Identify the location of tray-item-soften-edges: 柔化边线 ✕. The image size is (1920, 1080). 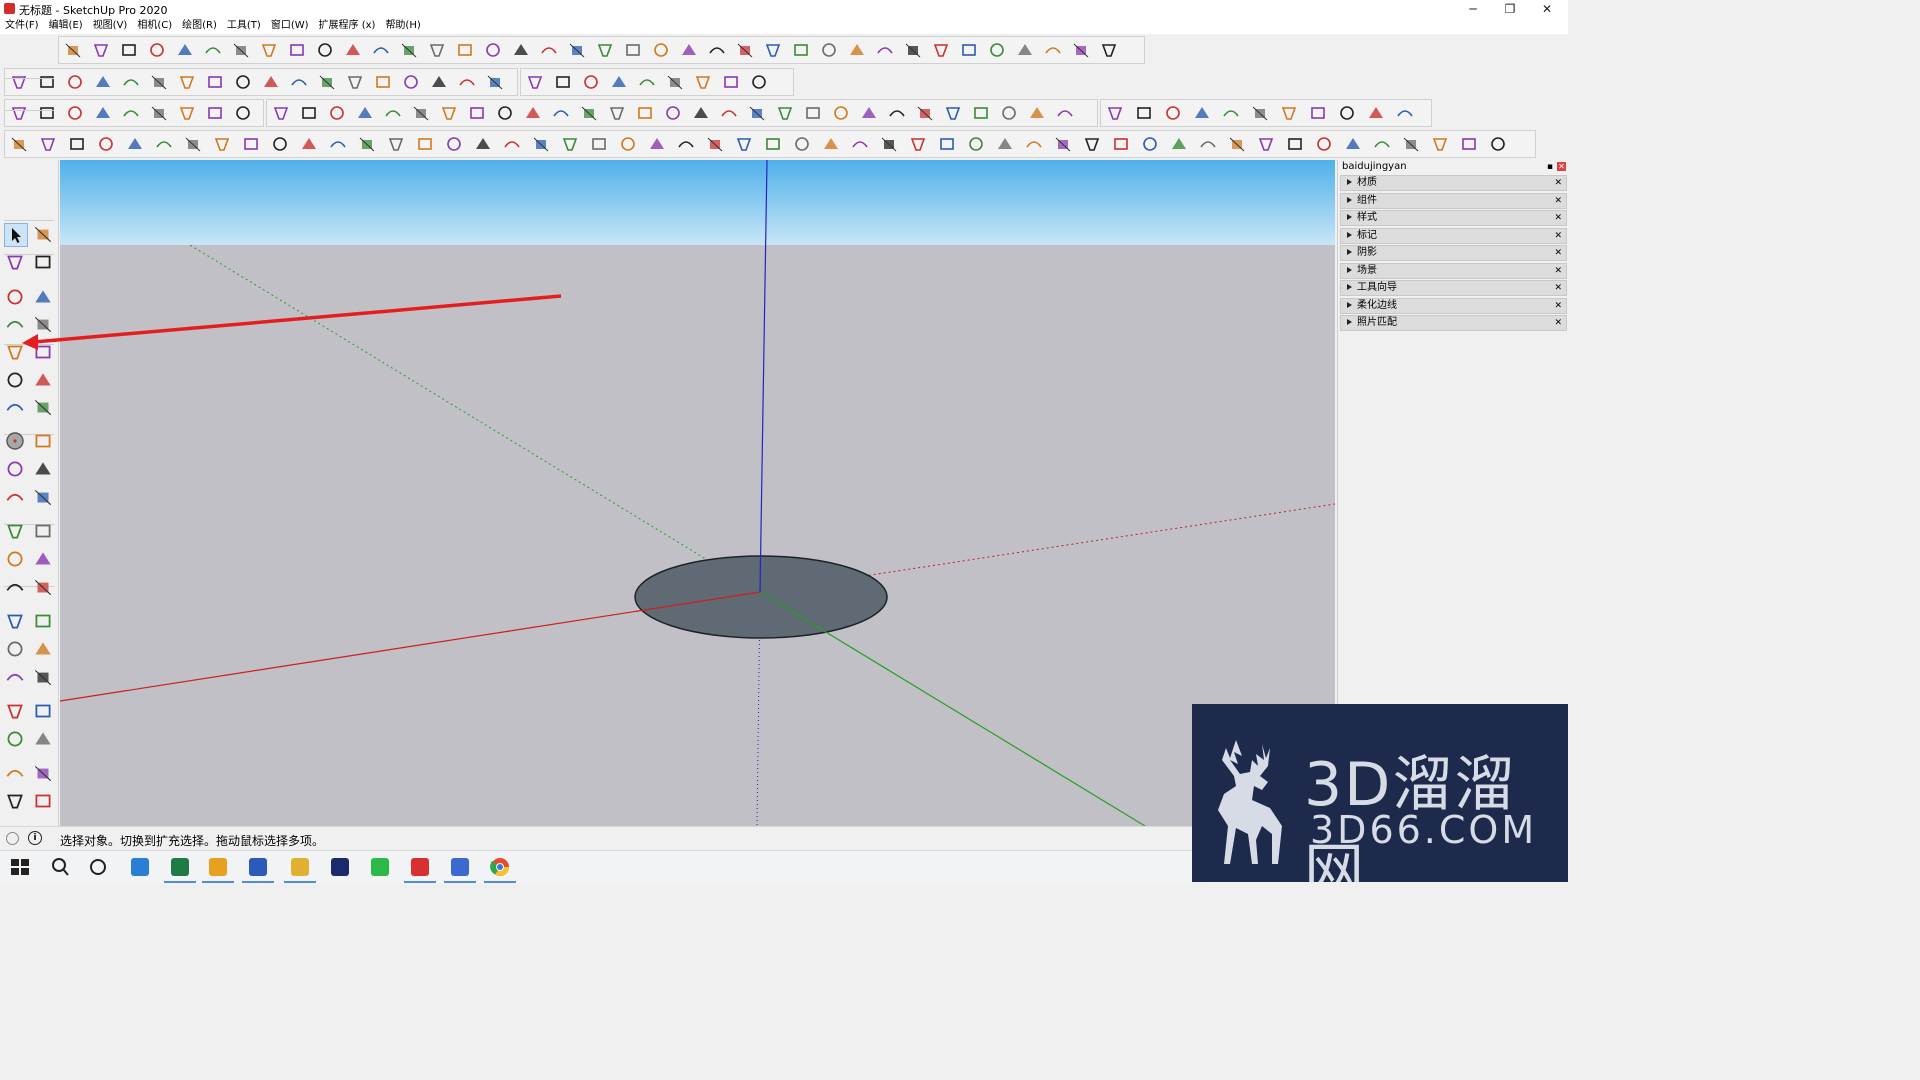
(1453, 305).